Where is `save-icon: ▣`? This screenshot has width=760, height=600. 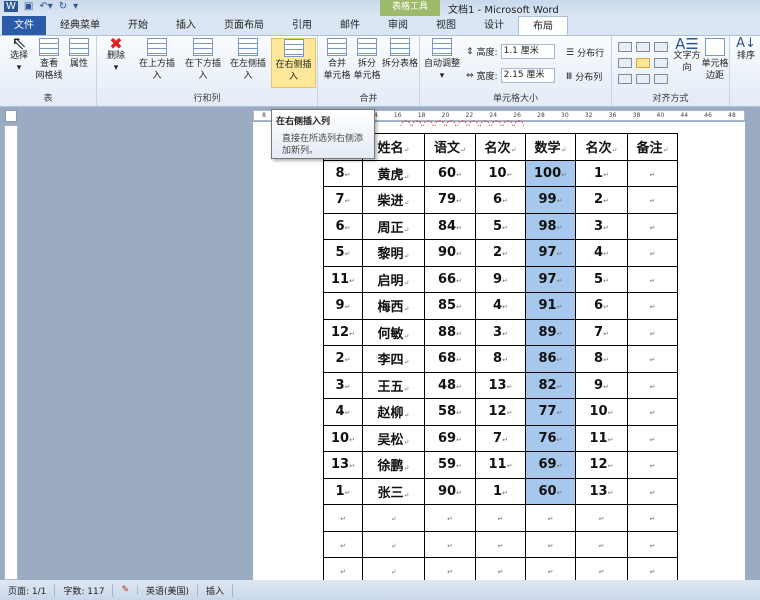 save-icon: ▣ is located at coordinates (28, 6).